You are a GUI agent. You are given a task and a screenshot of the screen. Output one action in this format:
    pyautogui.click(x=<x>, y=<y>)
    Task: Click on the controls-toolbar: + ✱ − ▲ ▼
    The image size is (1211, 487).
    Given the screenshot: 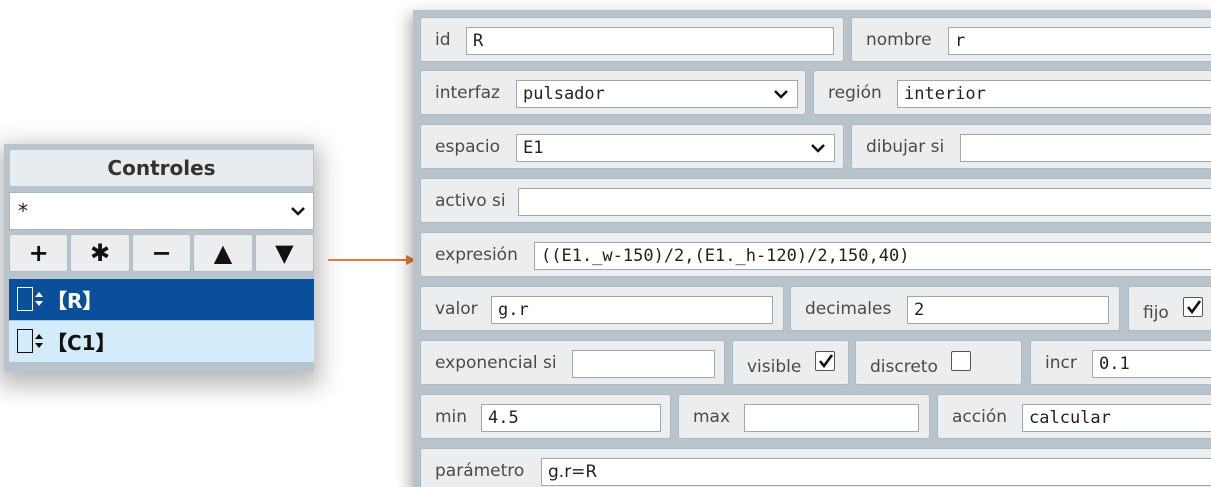 What is the action you would take?
    pyautogui.click(x=161, y=253)
    